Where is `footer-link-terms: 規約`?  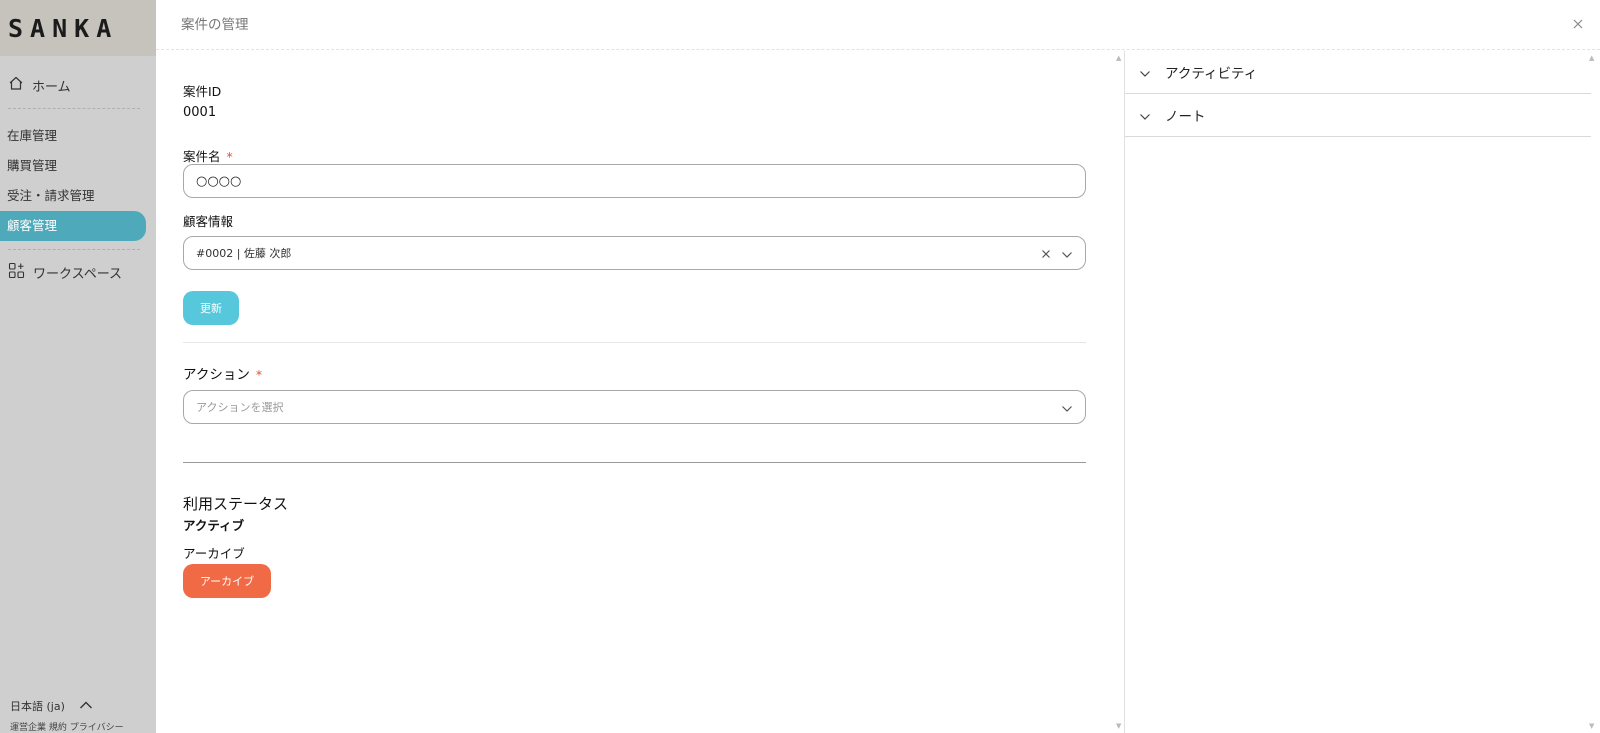 footer-link-terms: 規約 is located at coordinates (58, 728).